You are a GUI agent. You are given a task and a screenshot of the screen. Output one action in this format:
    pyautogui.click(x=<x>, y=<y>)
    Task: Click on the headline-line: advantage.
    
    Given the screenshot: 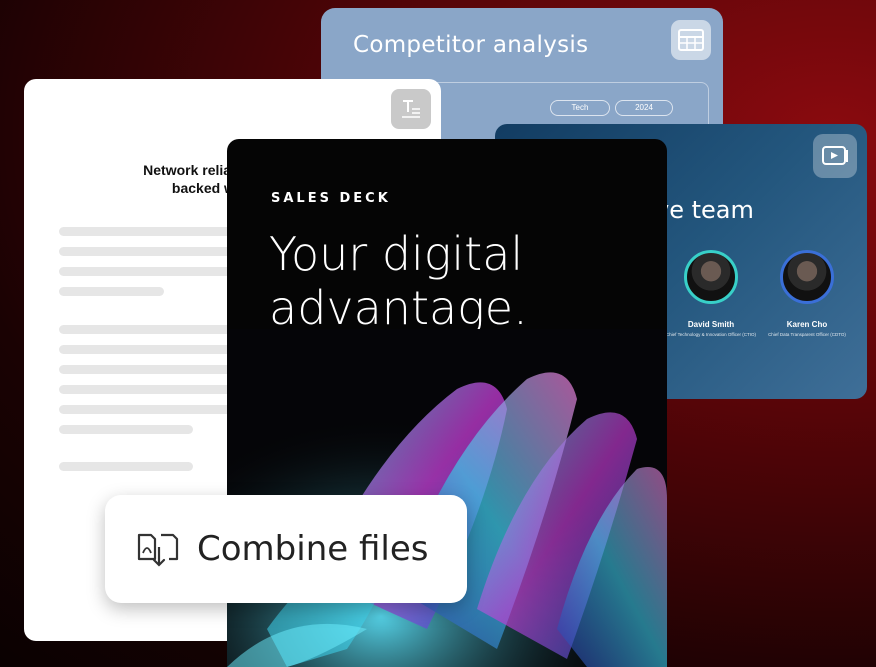 What is the action you would take?
    pyautogui.click(x=398, y=308)
    